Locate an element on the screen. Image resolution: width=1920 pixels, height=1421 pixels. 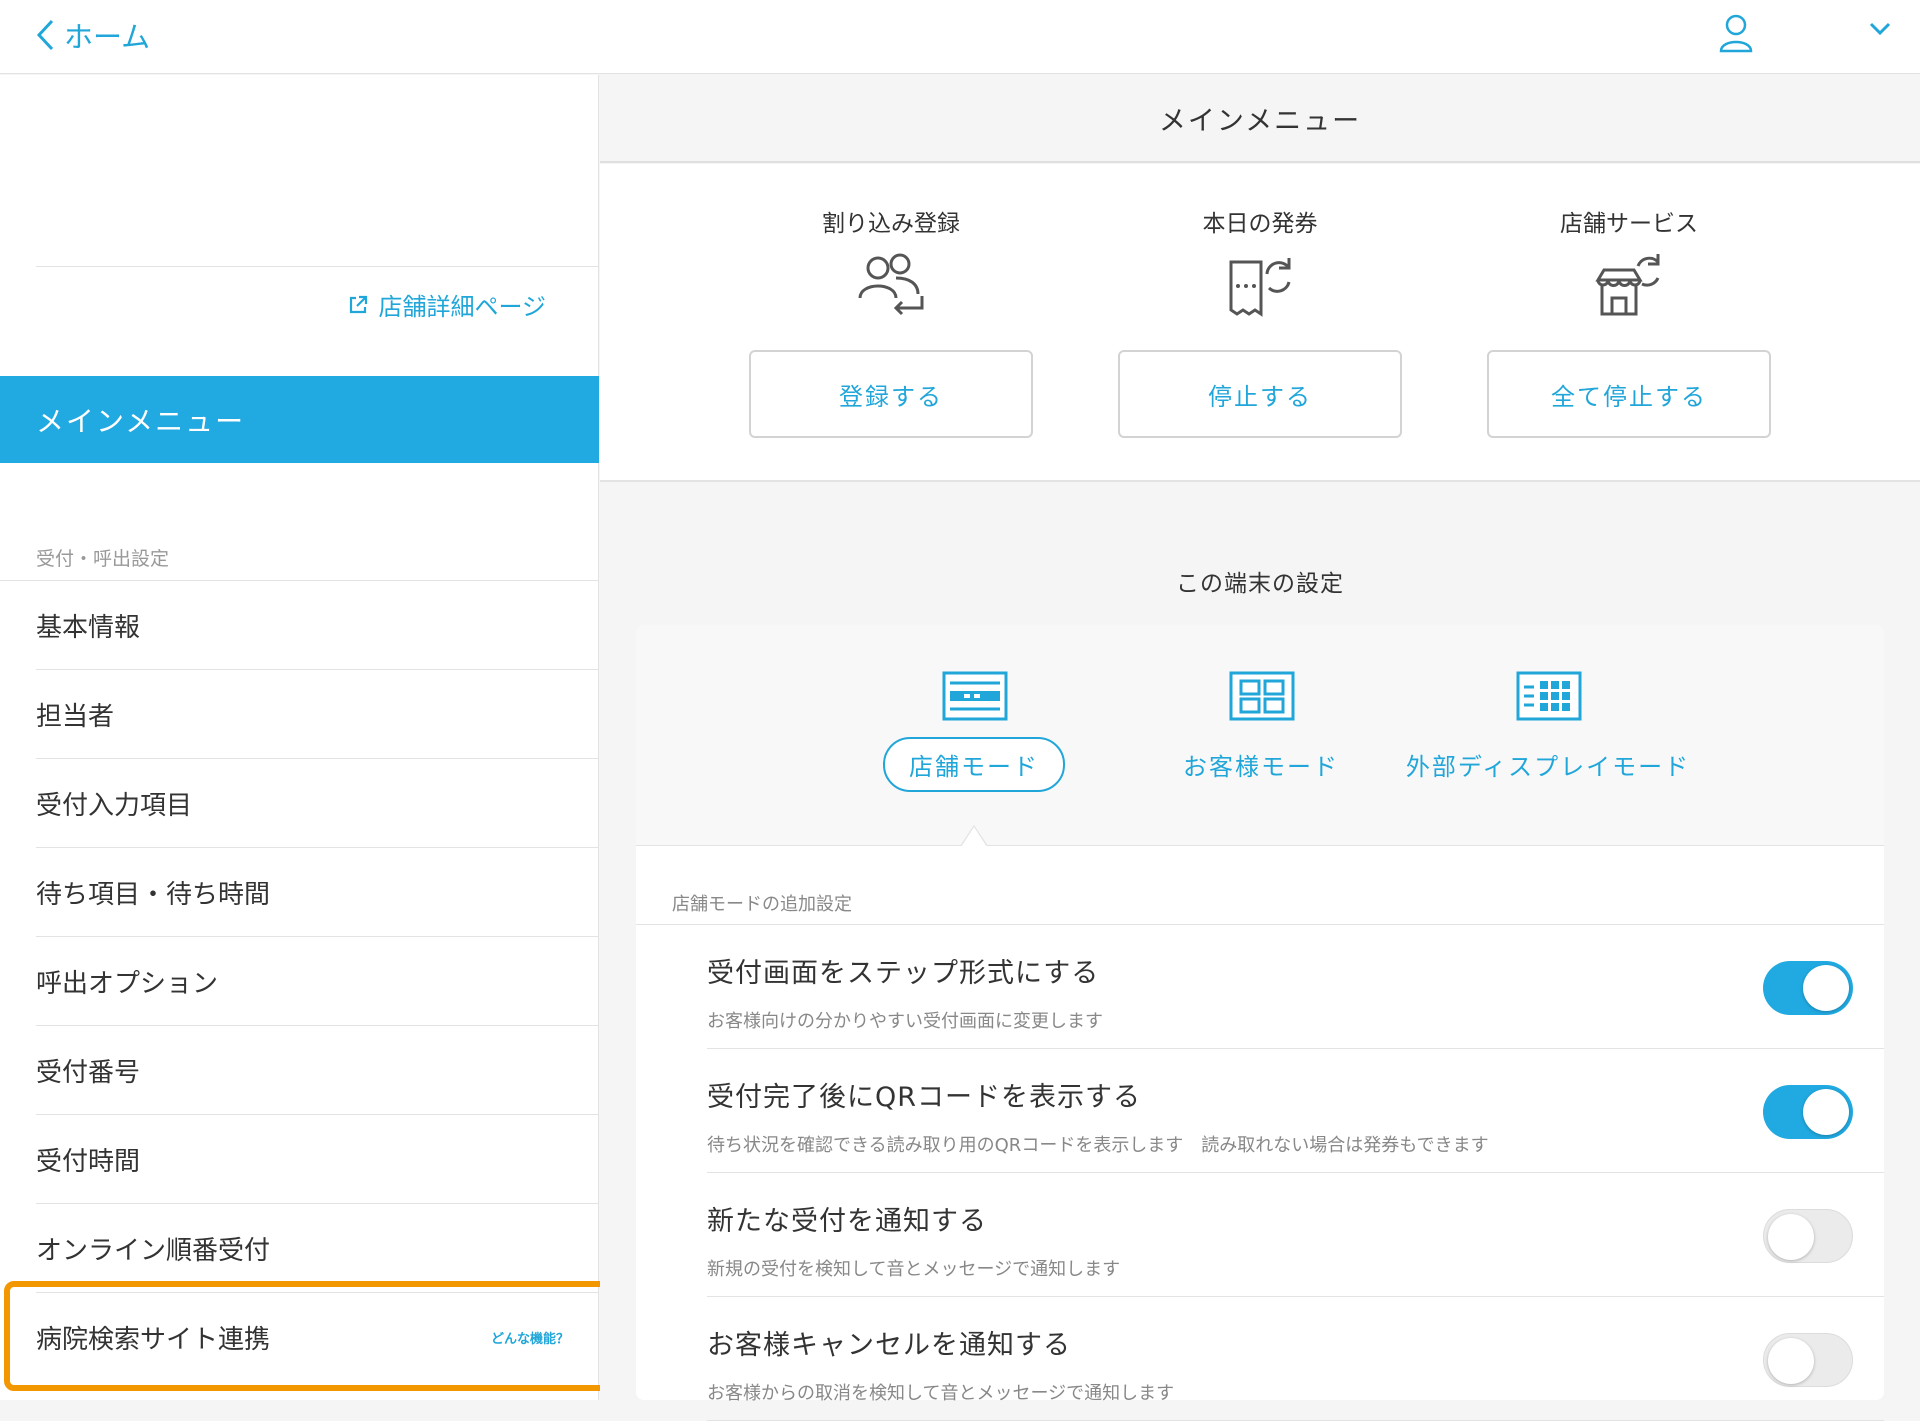
sidebar-item-label: オンライン順番受付 is located at coordinates (153, 1250).